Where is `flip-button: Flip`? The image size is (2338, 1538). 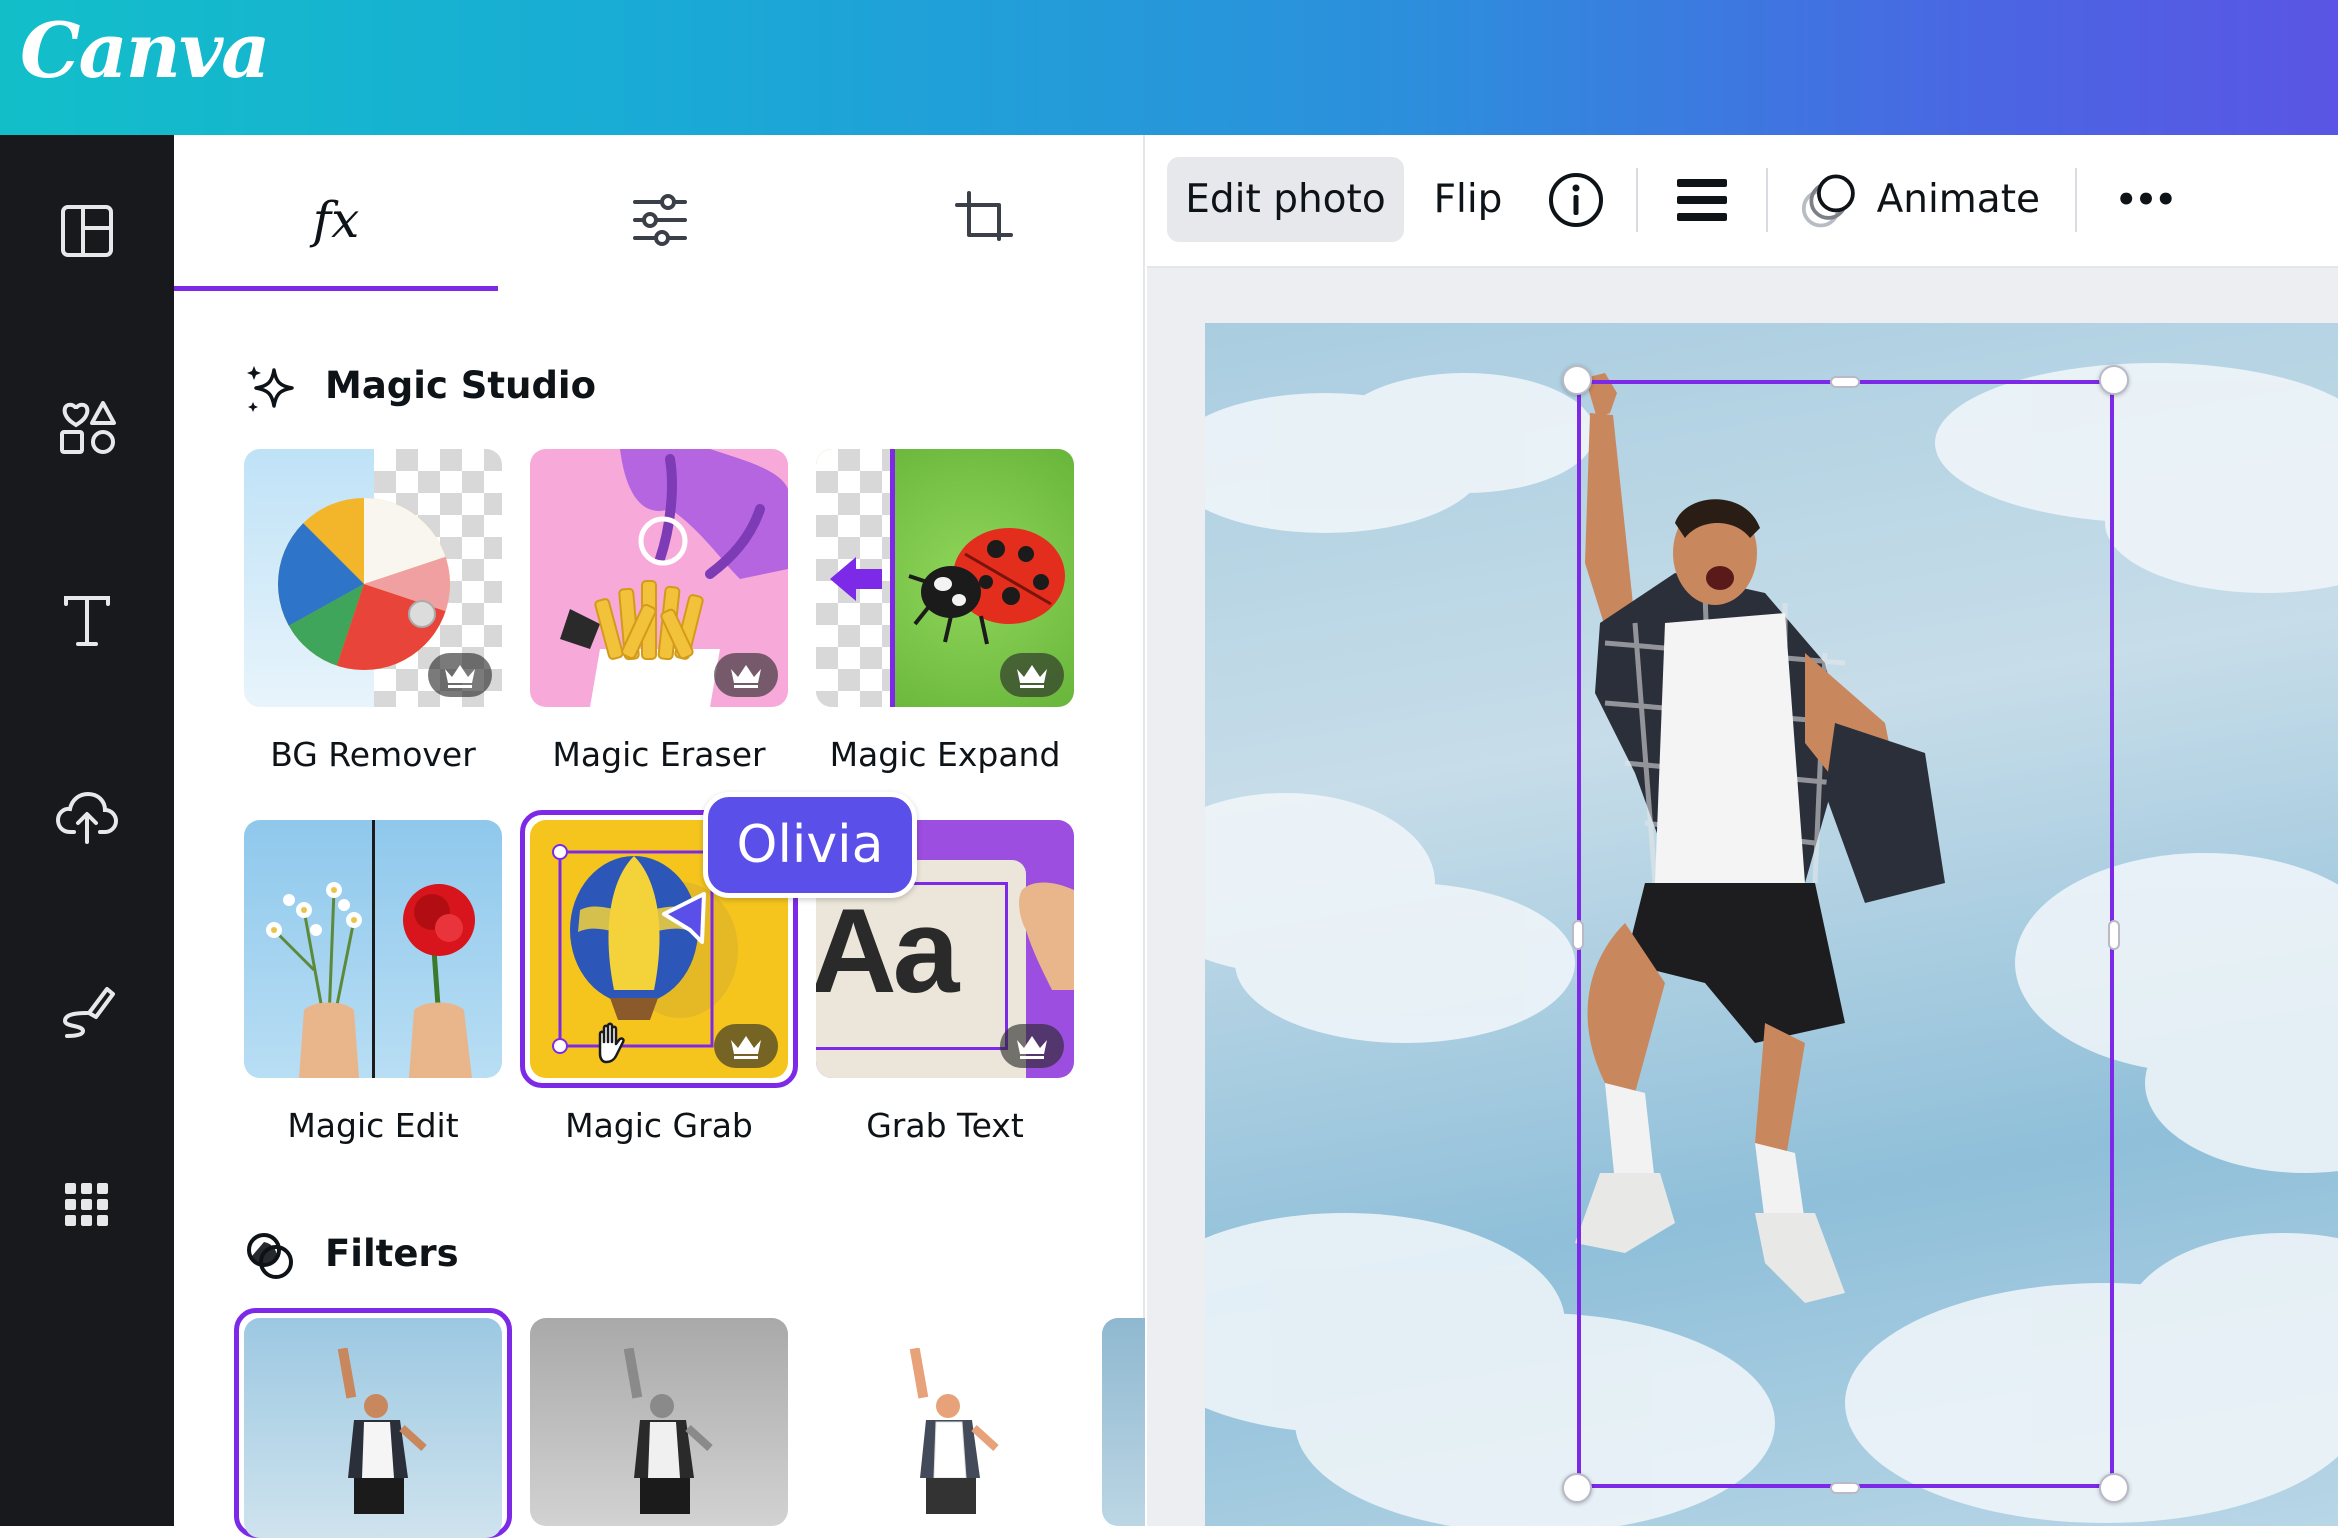 flip-button: Flip is located at coordinates (1468, 199).